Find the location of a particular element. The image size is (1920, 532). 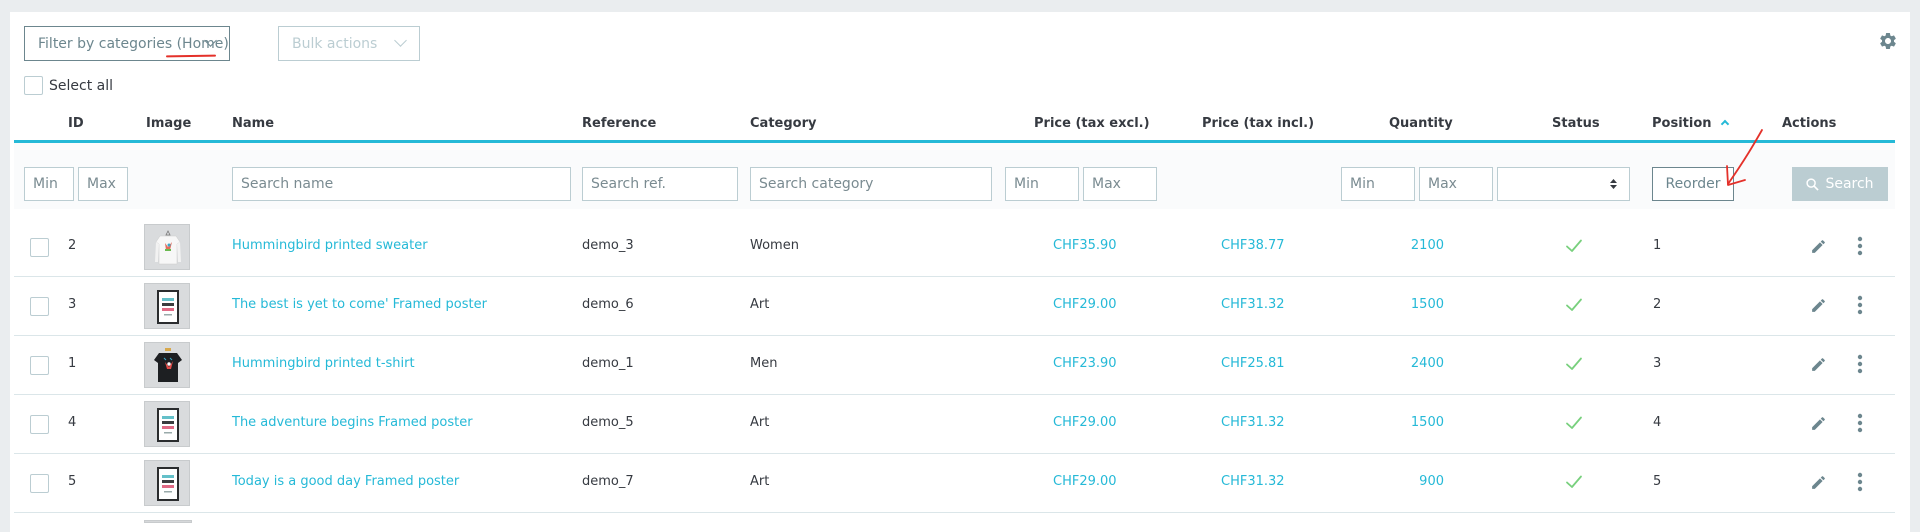

product-quantity: 2400 is located at coordinates (1419, 363).